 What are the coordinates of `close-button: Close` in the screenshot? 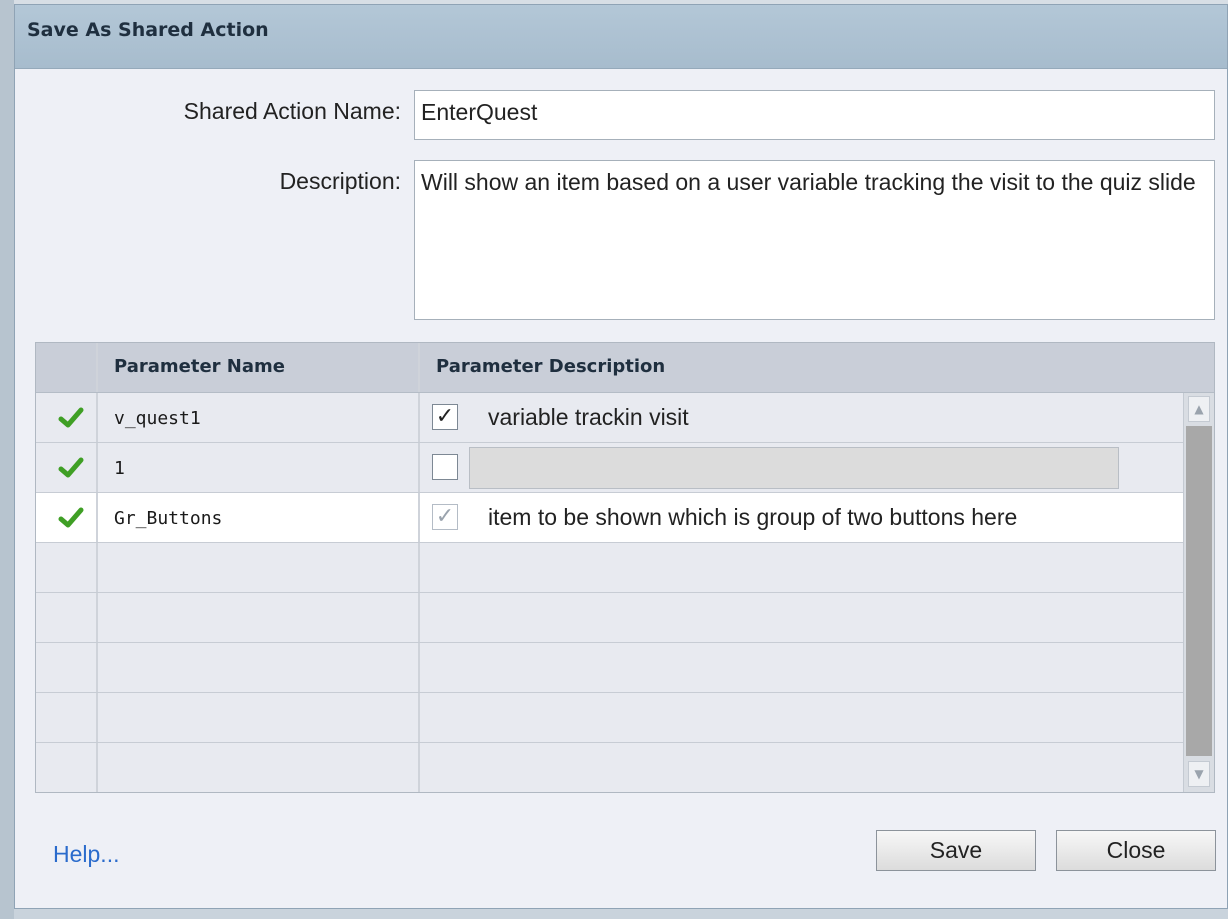 It's located at (1136, 850).